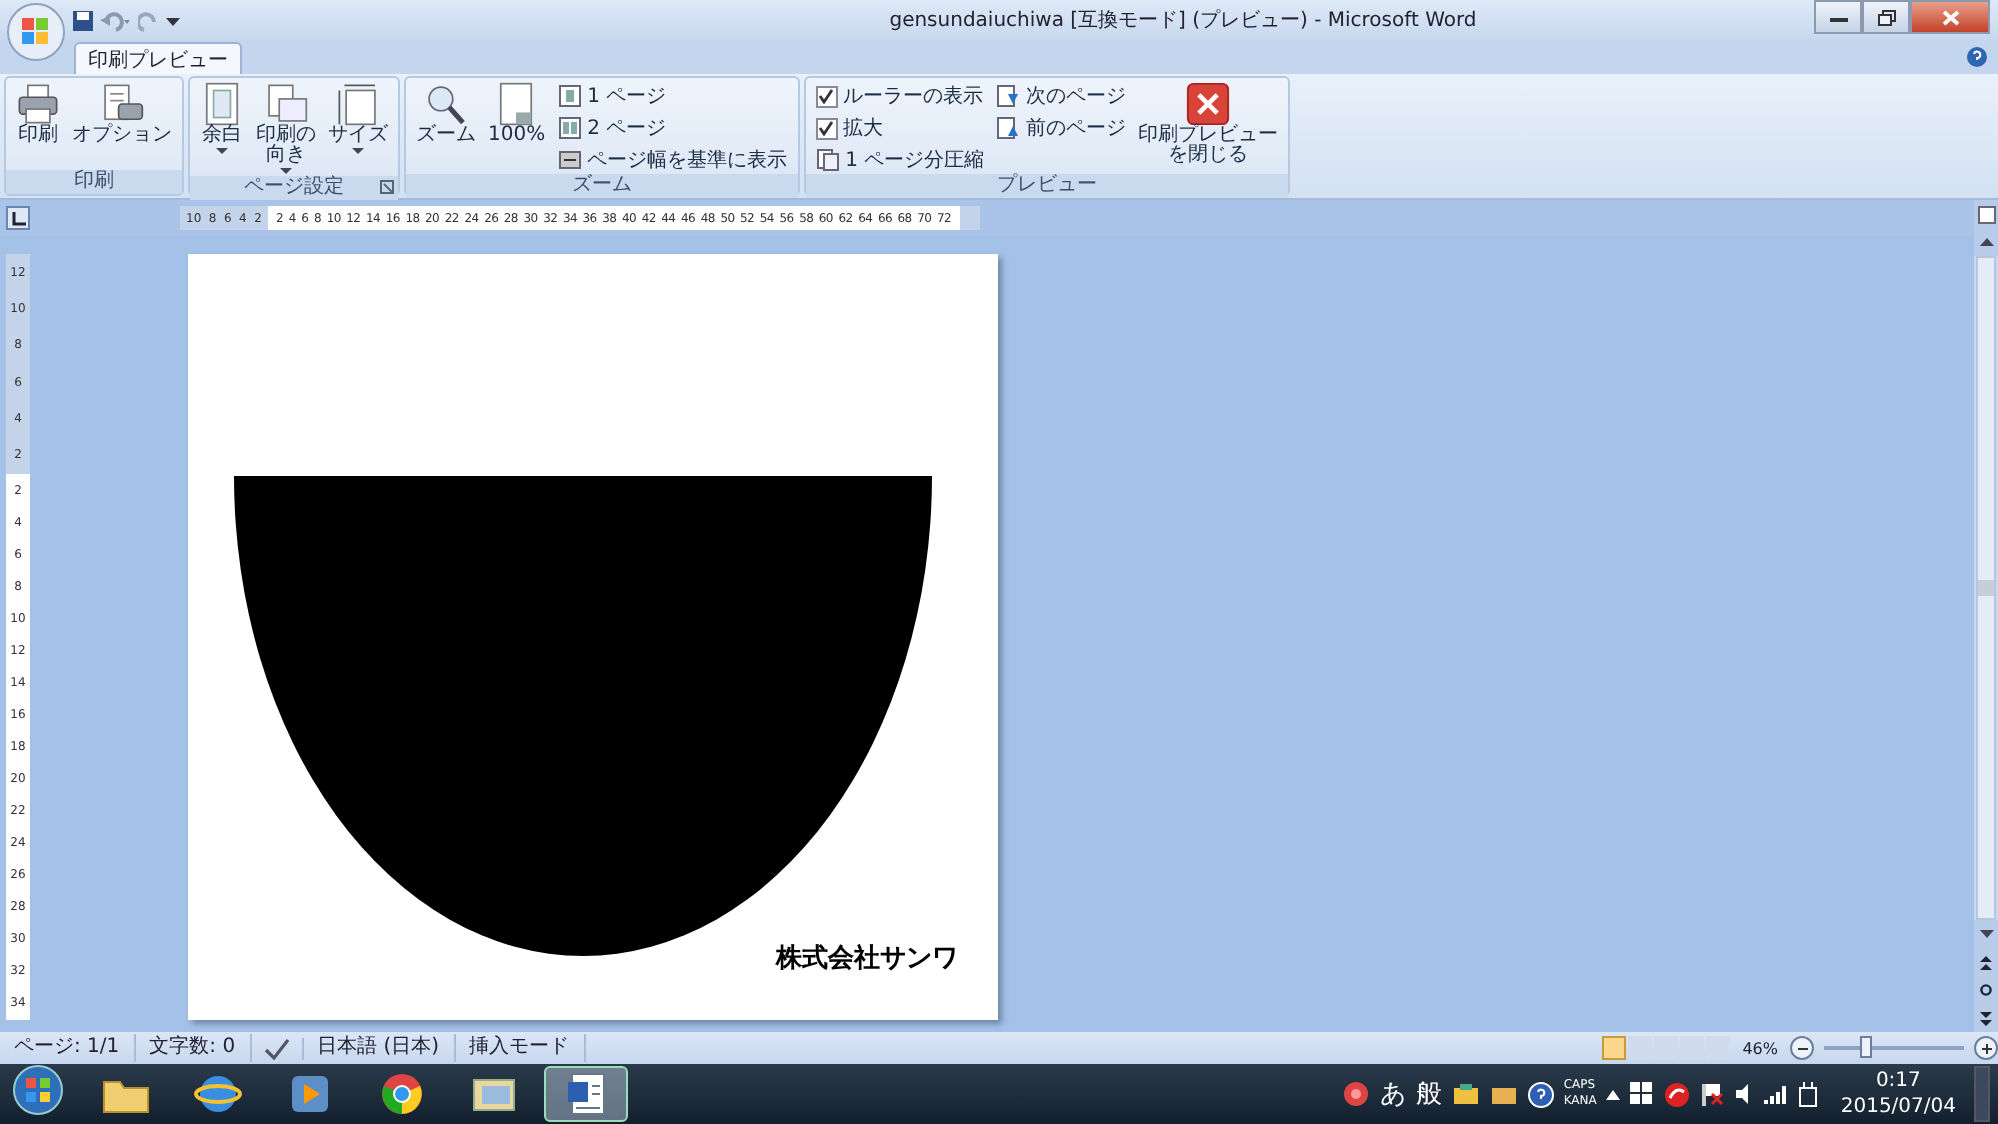  Describe the element at coordinates (173, 20) in the screenshot. I see `customize-caret-icon` at that location.